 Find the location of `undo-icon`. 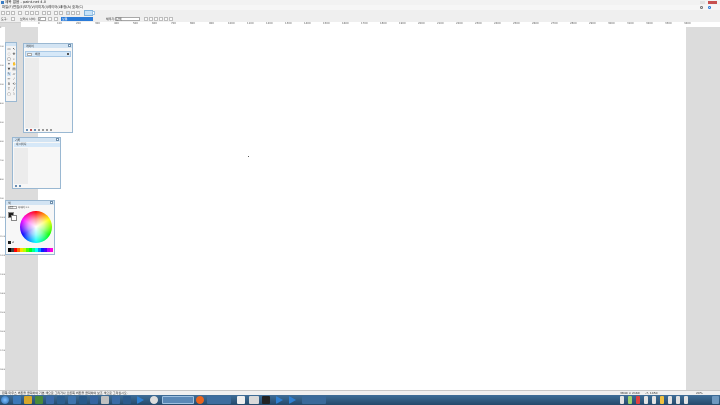

undo-icon is located at coordinates (56, 13).